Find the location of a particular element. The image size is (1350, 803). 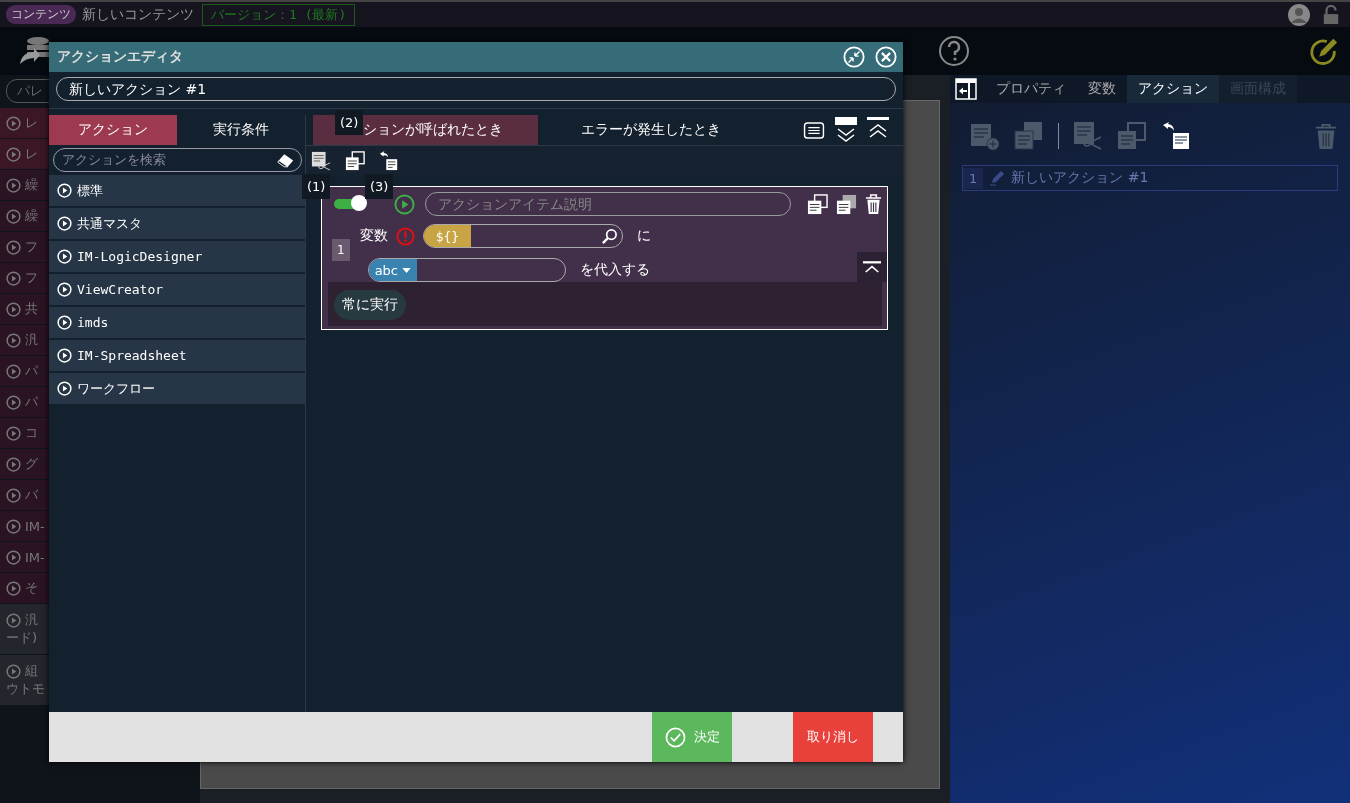

category-item: imds is located at coordinates (177, 322).